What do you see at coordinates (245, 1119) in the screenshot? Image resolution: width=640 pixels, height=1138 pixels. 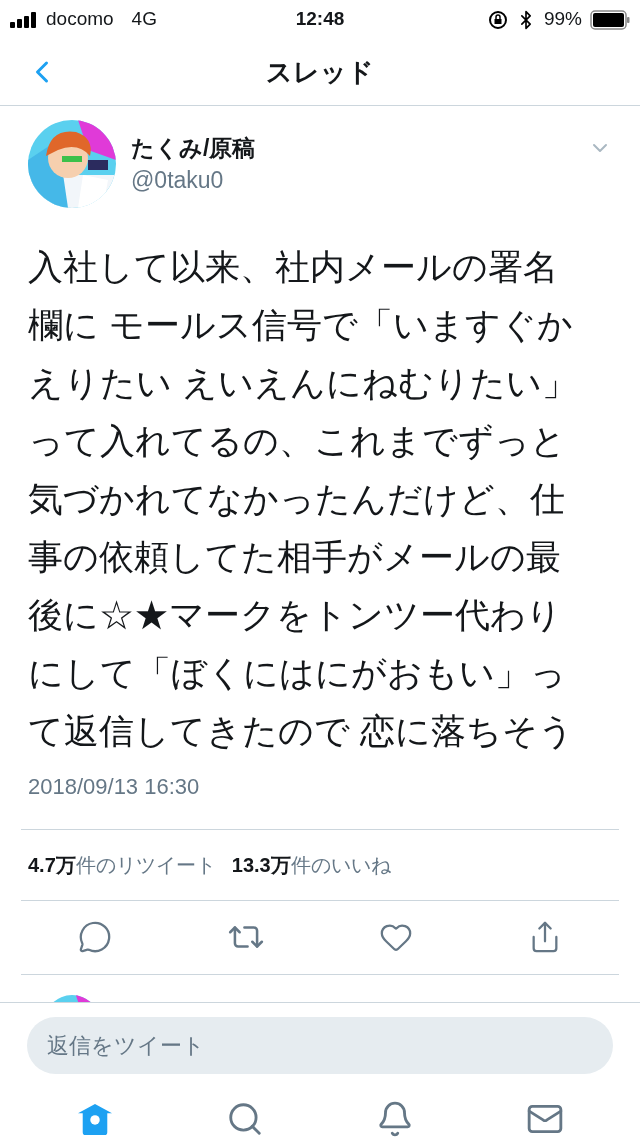 I see `search-icon` at bounding box center [245, 1119].